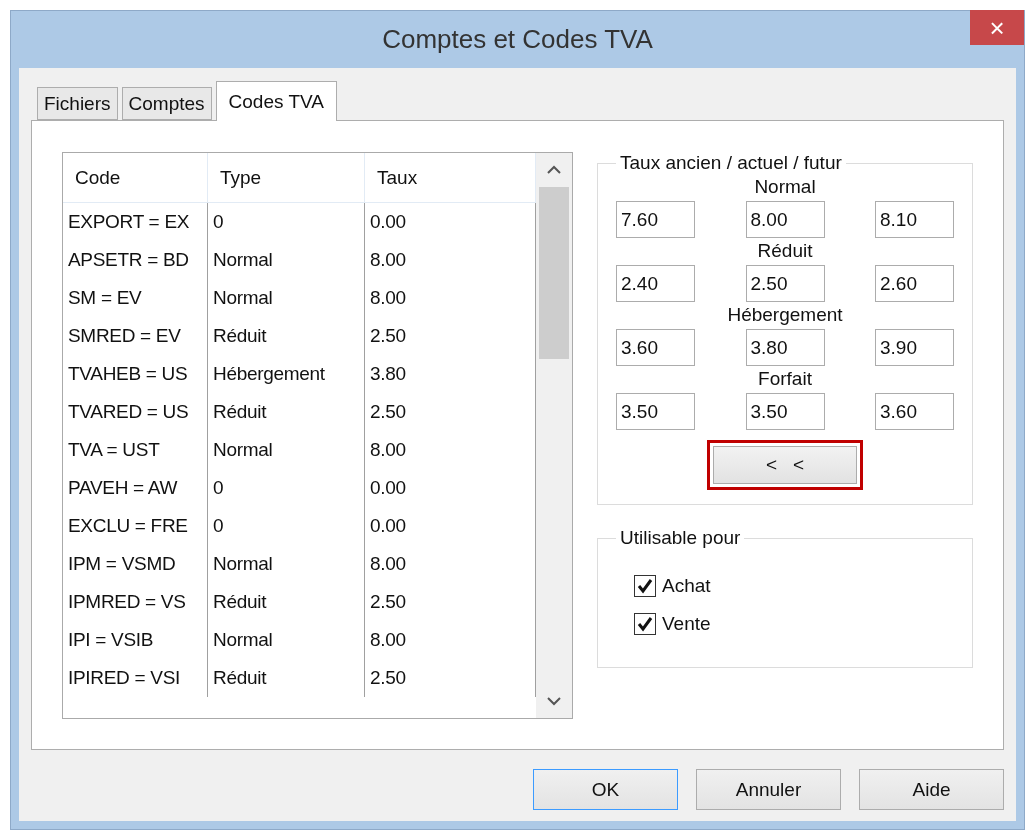 This screenshot has width=1025, height=837. I want to click on table-cell: IPIRED = VSI, so click(135, 678).